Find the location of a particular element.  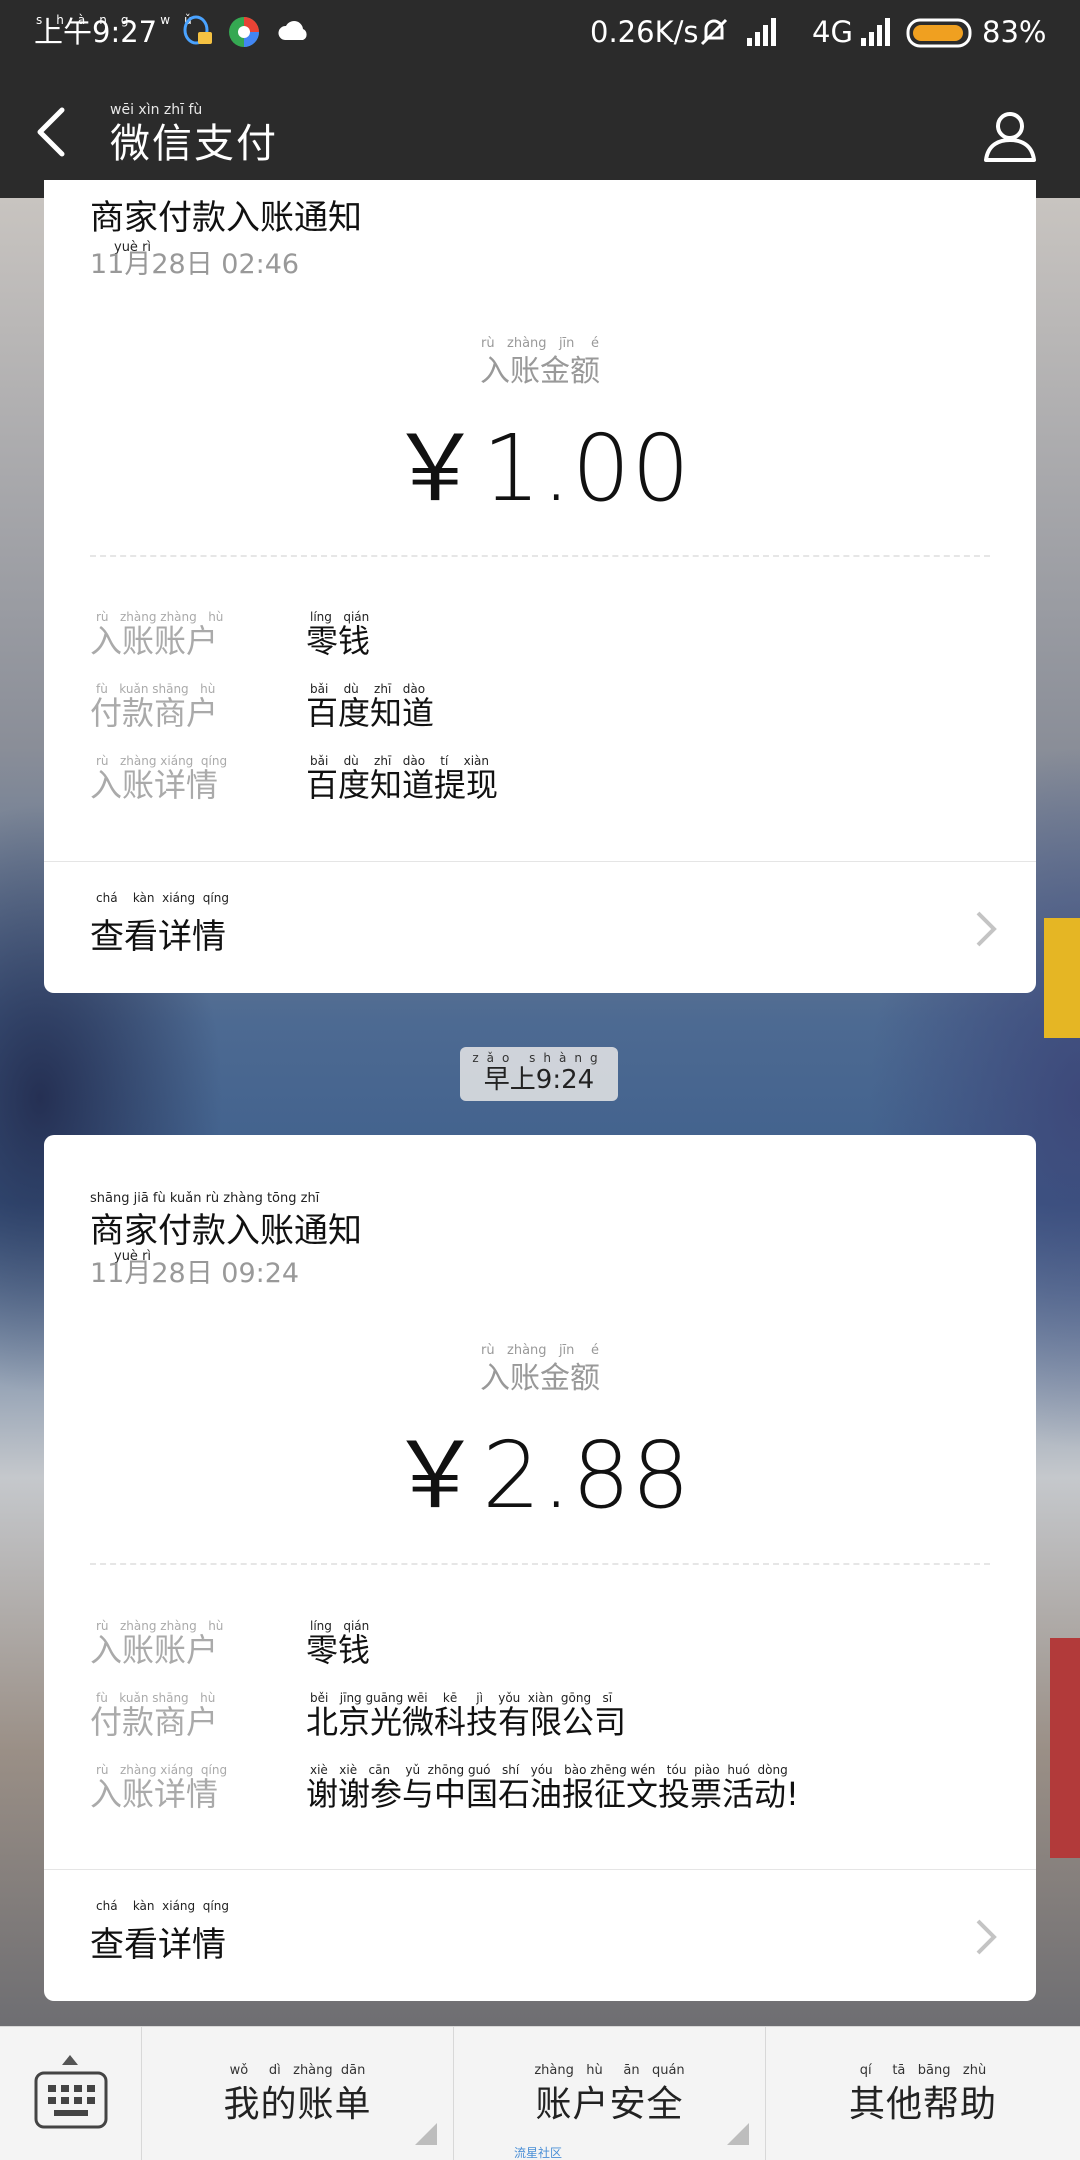

menu-label: 其他帮助 is located at coordinates (922, 2104).